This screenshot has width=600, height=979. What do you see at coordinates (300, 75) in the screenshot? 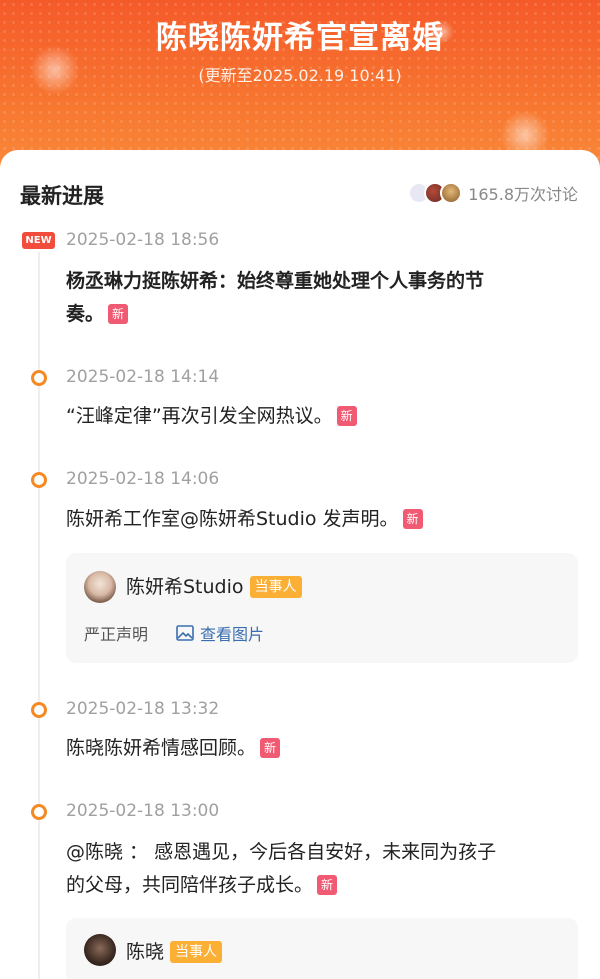
I see `update-time: (更新至2025.02.19 10:41)` at bounding box center [300, 75].